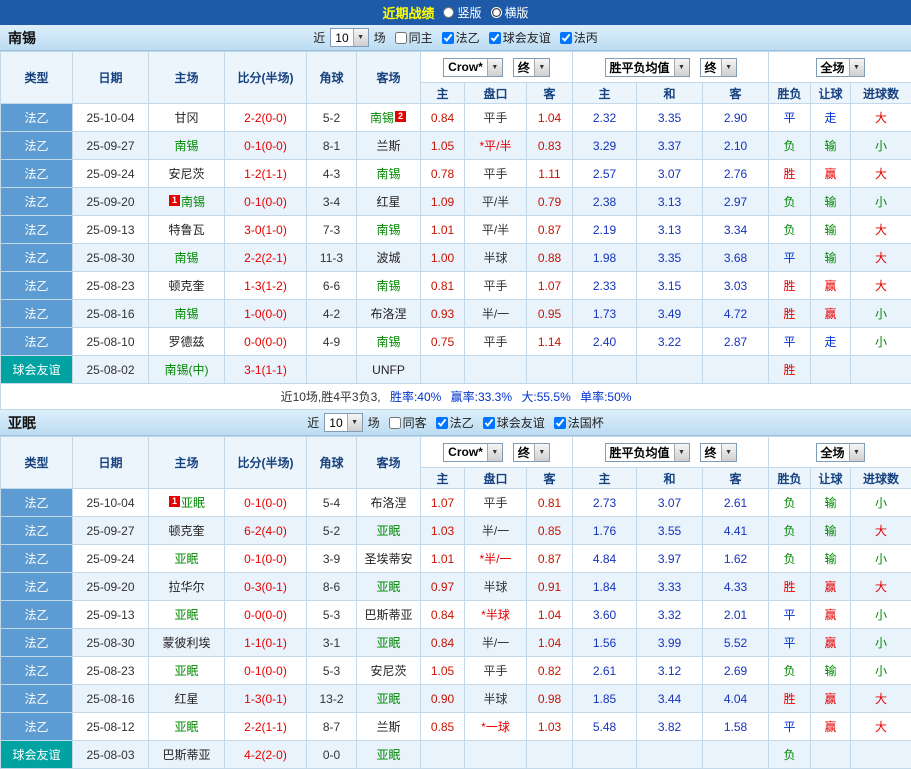 Image resolution: width=911 pixels, height=769 pixels. What do you see at coordinates (187, 118) in the screenshot?
I see `home-team-cell: 甘冈` at bounding box center [187, 118].